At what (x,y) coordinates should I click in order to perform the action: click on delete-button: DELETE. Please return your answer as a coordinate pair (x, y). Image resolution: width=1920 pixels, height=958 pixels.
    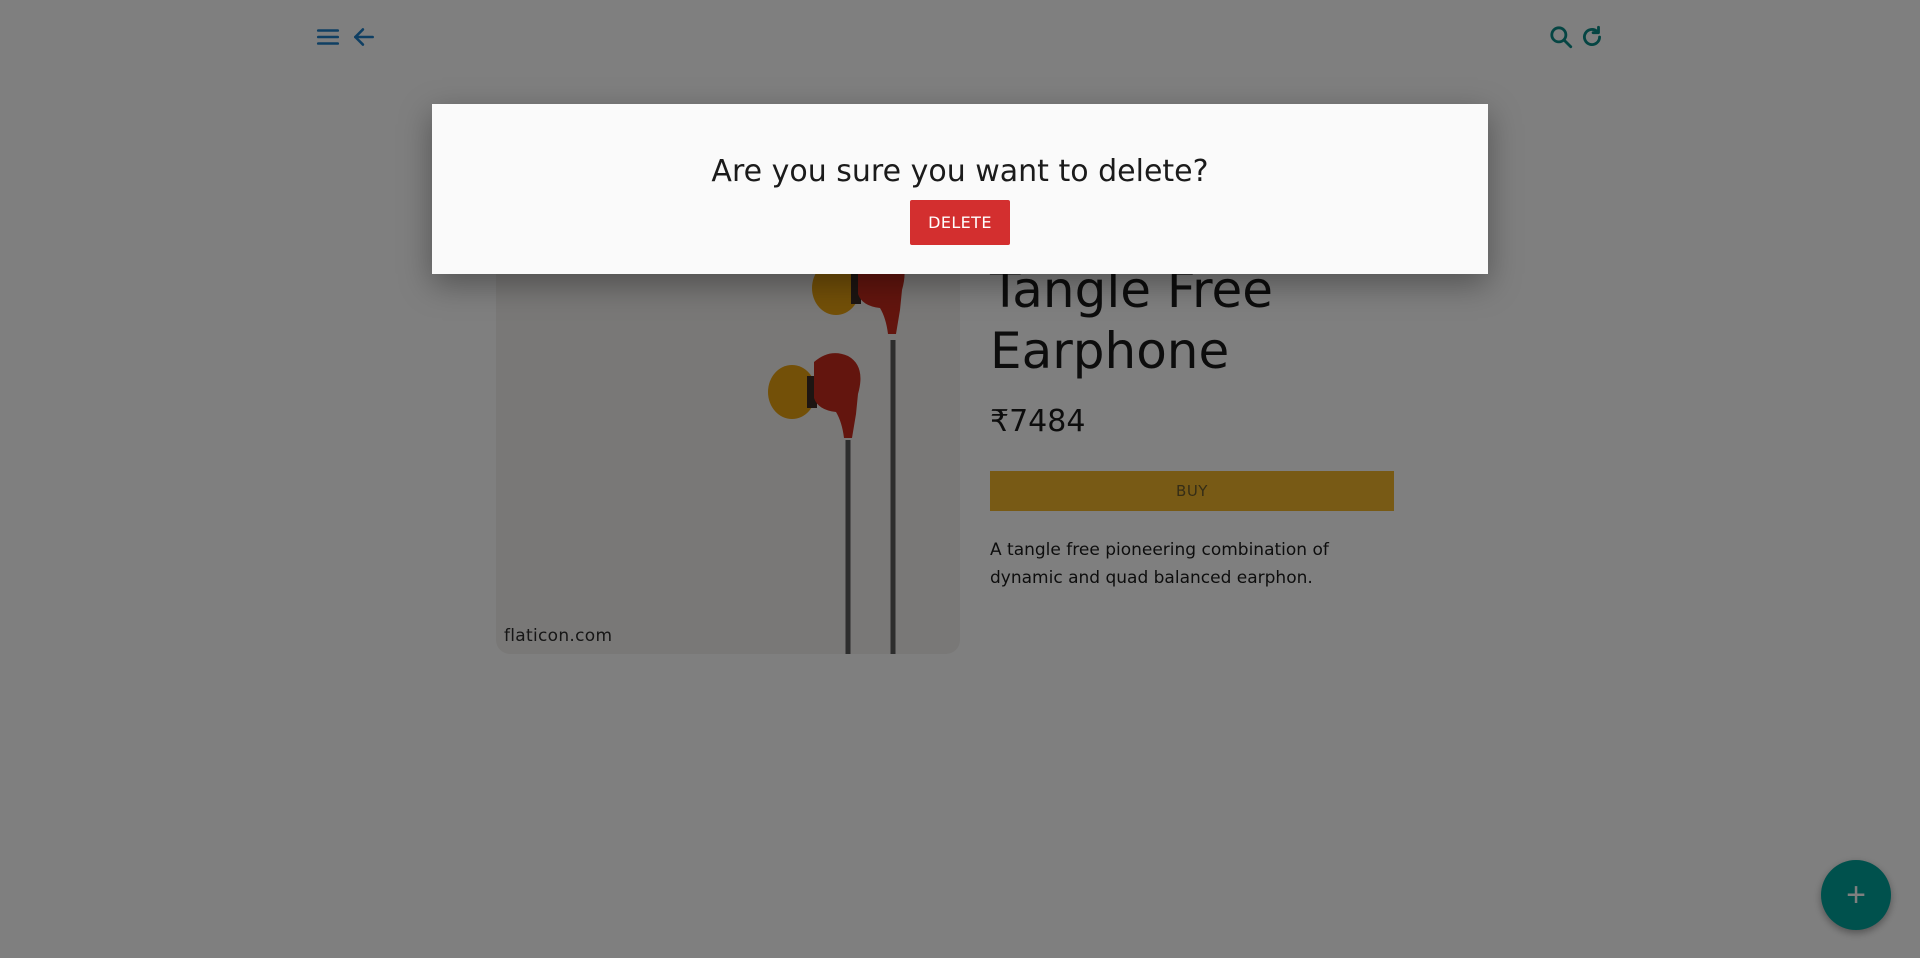
    Looking at the image, I should click on (960, 222).